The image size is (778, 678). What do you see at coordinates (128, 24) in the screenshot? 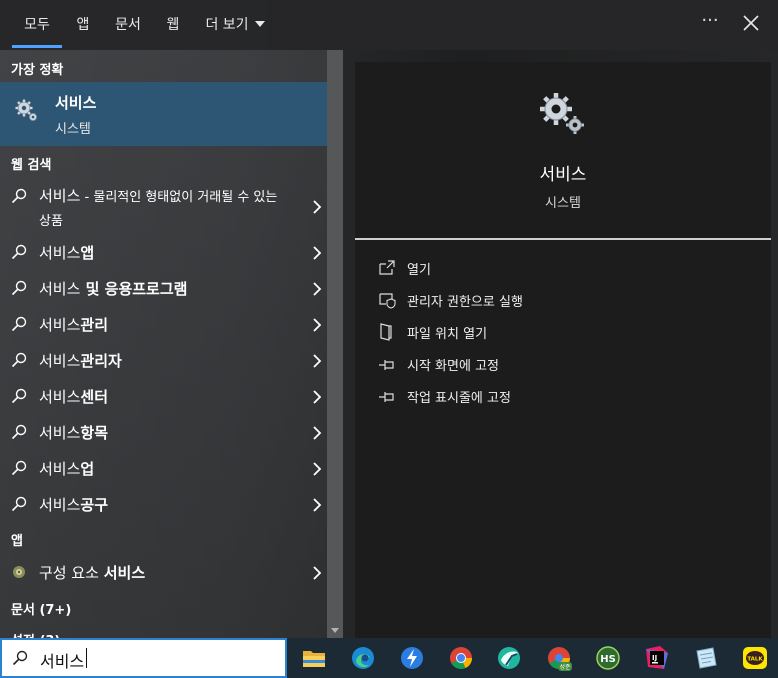
I see `tab-documents: 문서` at bounding box center [128, 24].